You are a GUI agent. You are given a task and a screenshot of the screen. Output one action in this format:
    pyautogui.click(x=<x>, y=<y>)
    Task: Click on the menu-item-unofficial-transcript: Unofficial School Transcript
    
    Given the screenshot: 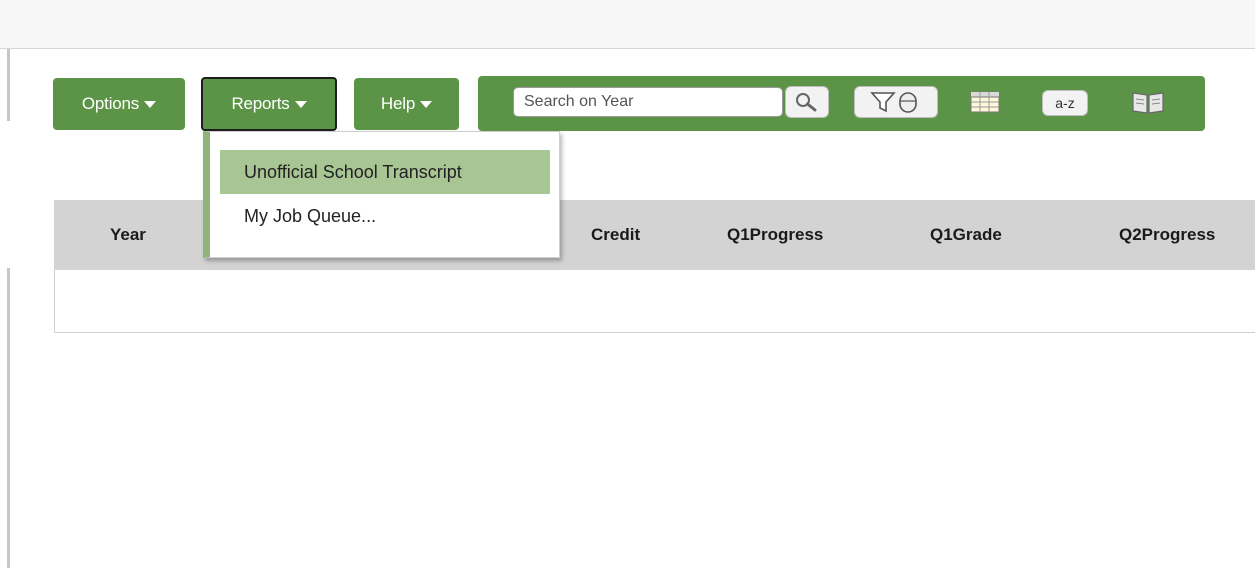 What is the action you would take?
    pyautogui.click(x=385, y=172)
    